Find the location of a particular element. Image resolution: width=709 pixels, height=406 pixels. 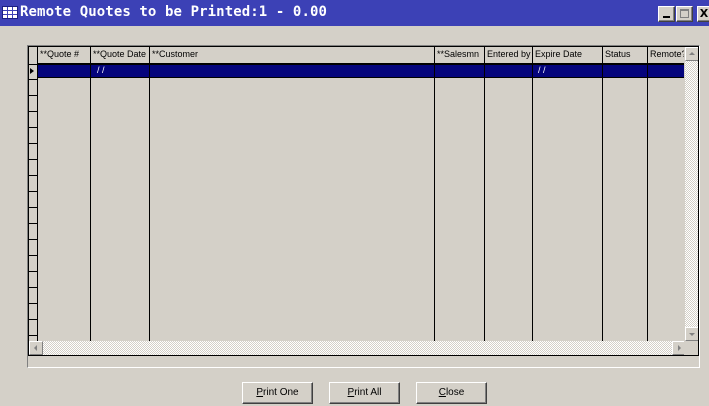

title-bar: Remote Quotes to be Printed:1 - 0.00 X is located at coordinates (354, 13).